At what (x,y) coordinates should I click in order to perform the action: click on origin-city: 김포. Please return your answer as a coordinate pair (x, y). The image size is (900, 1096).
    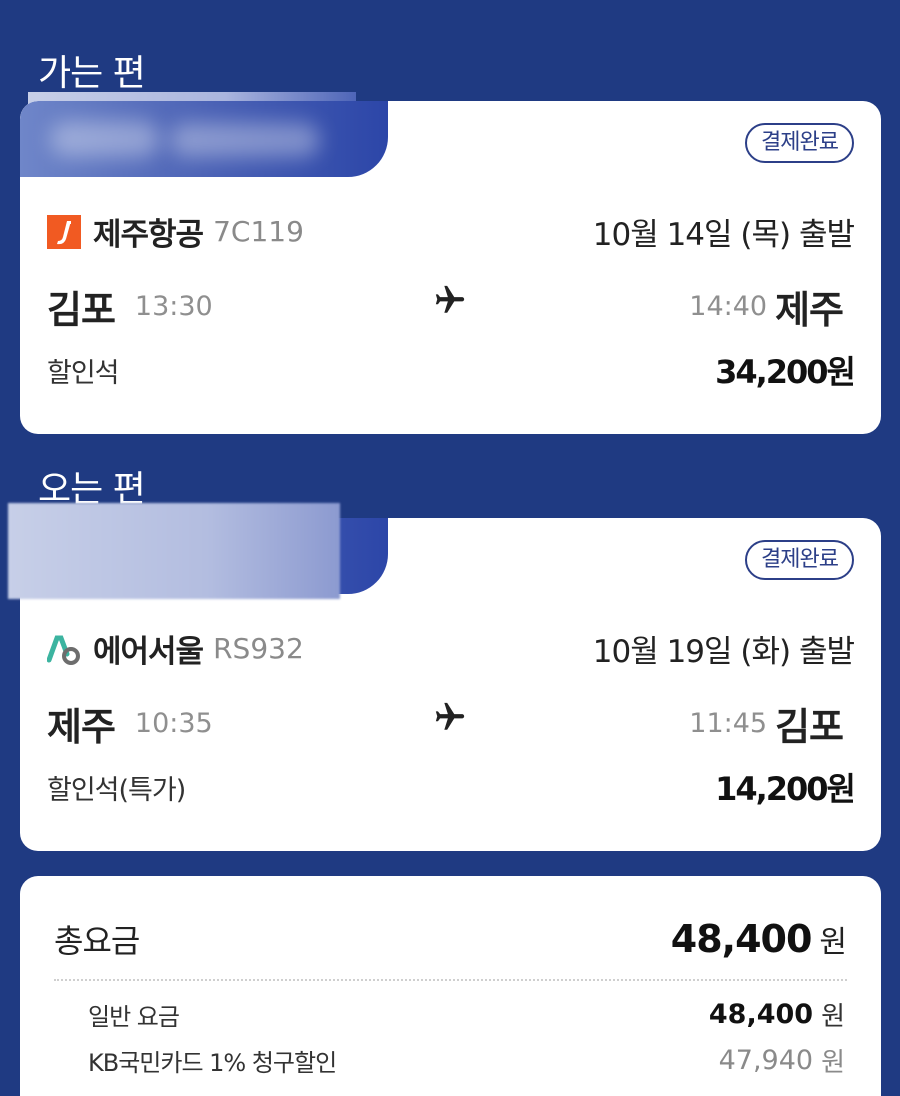
    Looking at the image, I should click on (81, 310).